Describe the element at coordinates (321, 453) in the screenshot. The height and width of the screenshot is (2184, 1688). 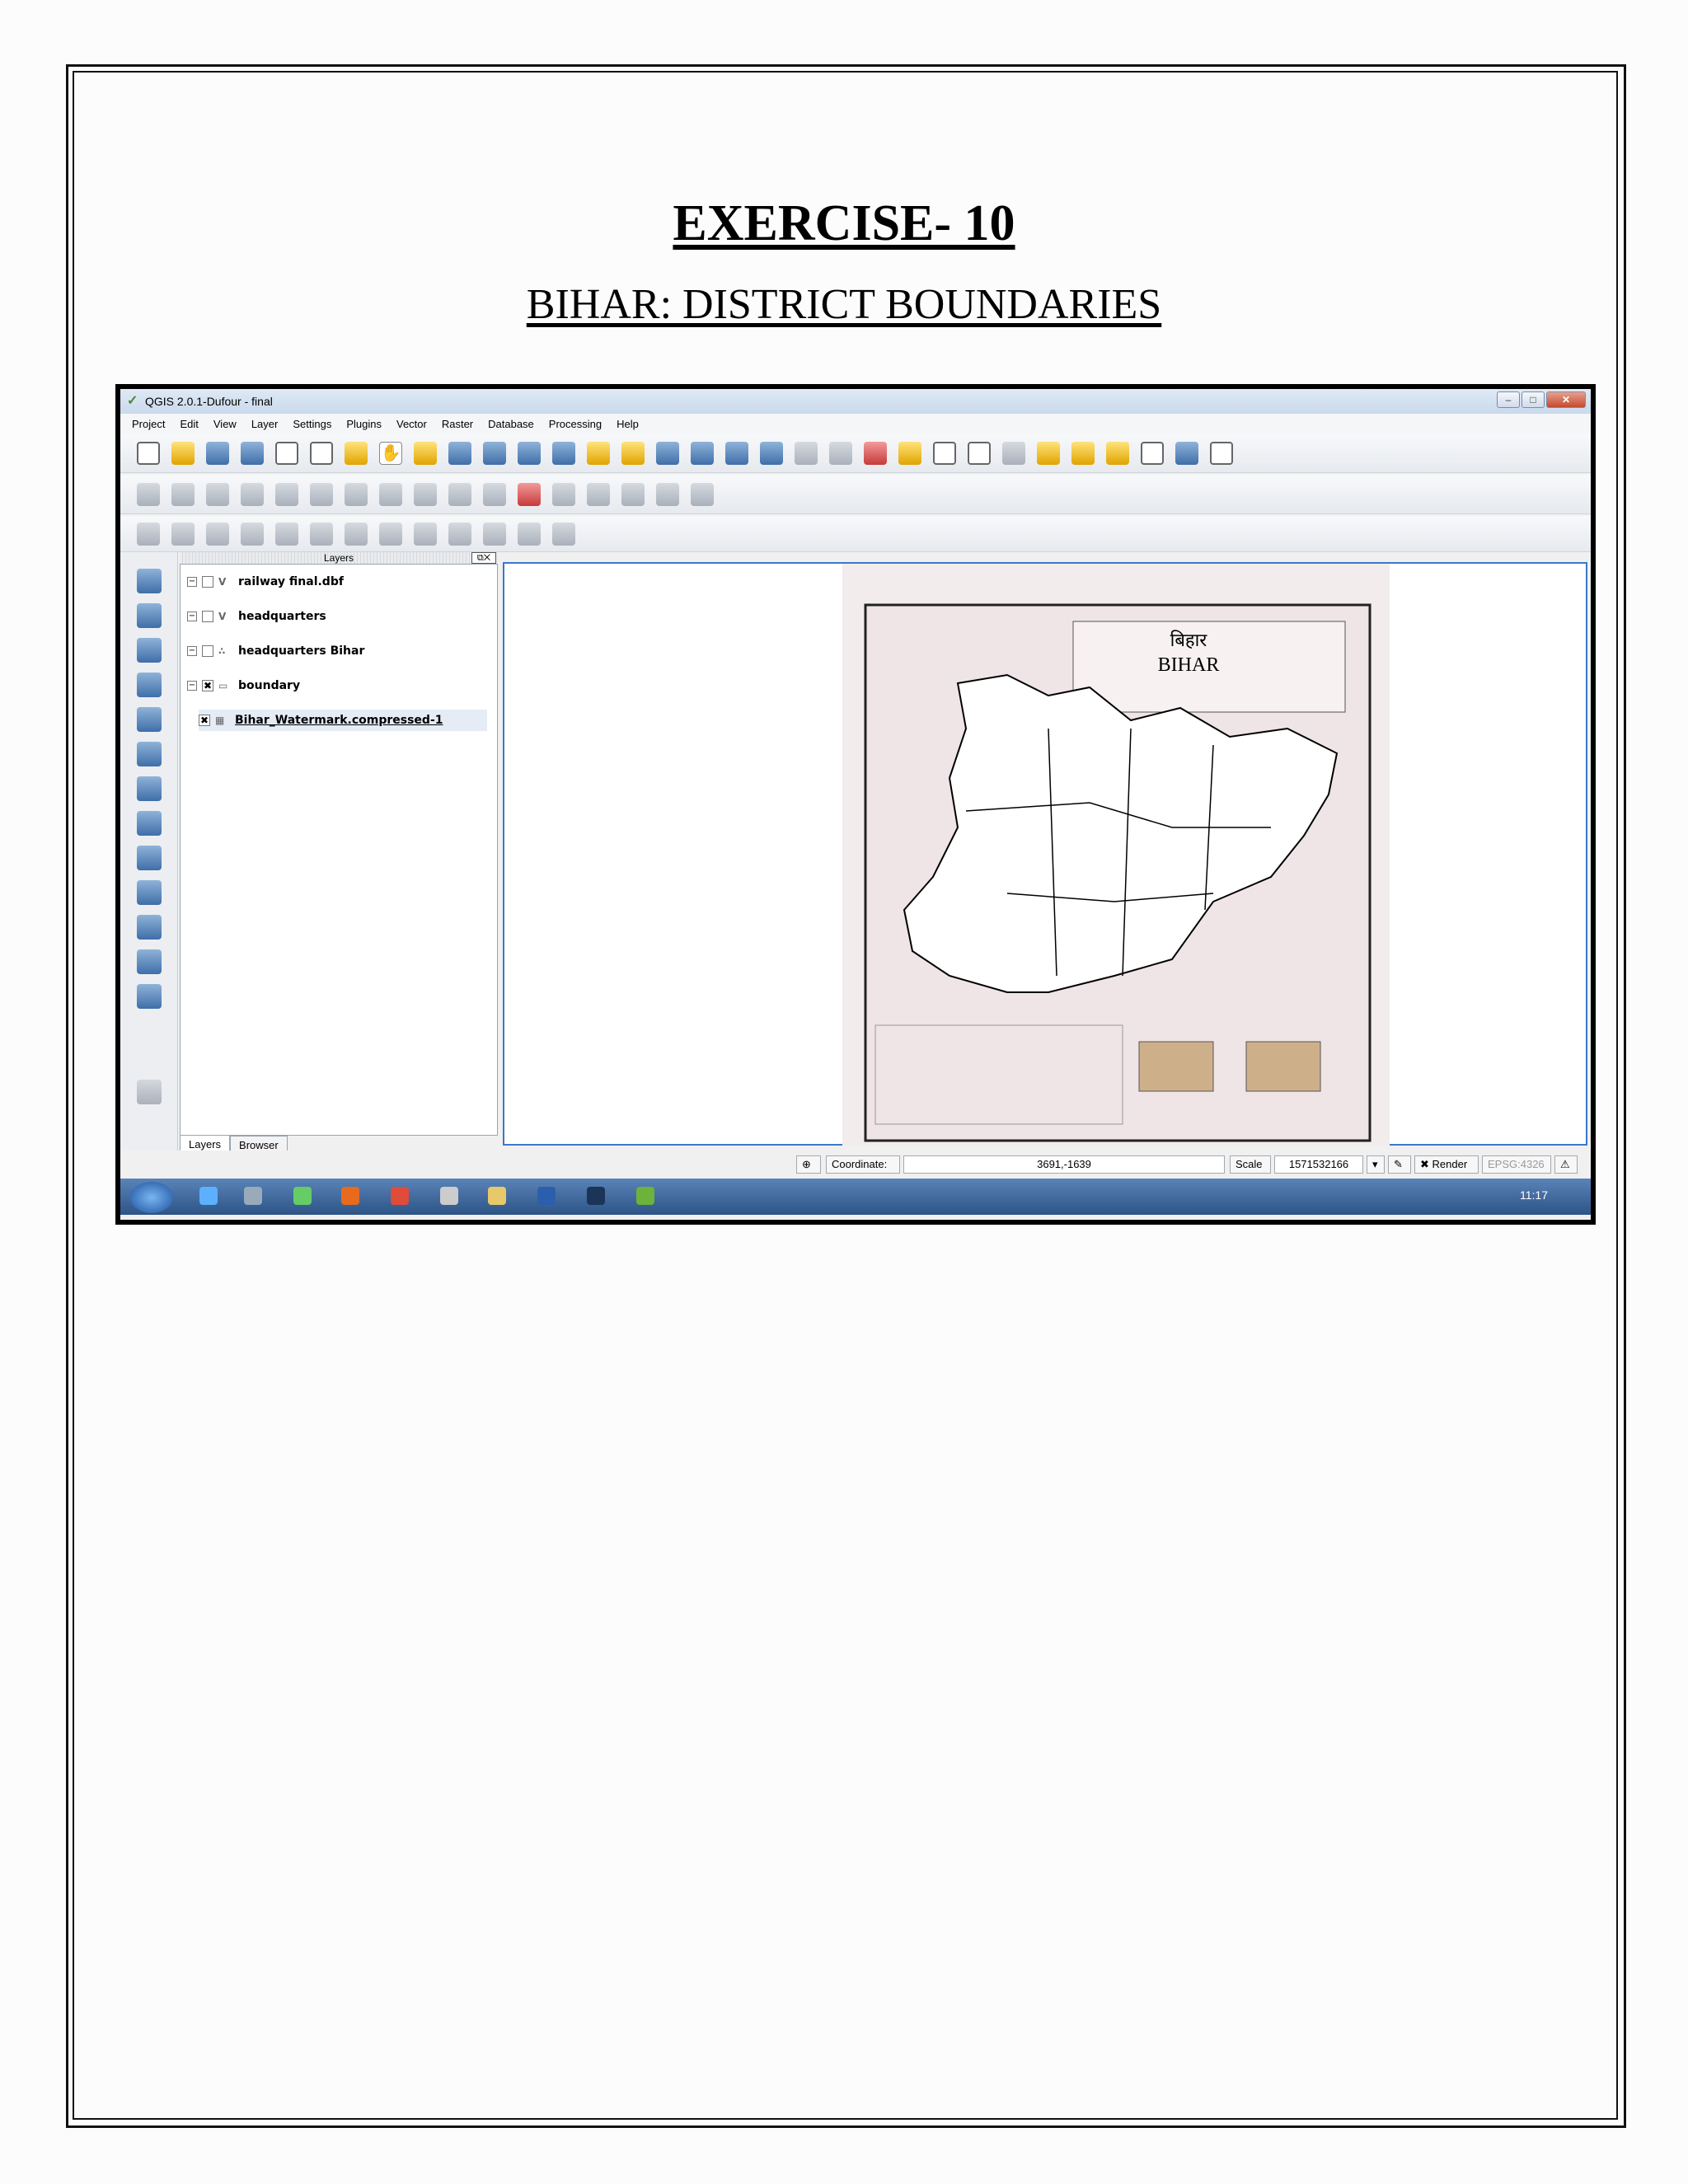
I see `composer-manager-icon` at that location.